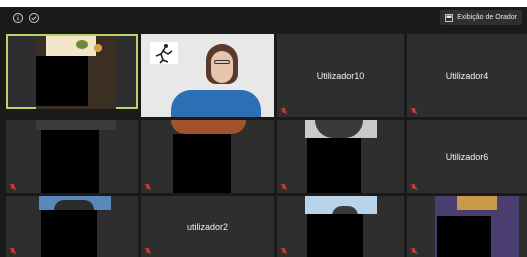 Image resolution: width=527 pixels, height=257 pixels. What do you see at coordinates (18, 18) in the screenshot?
I see `info-icon` at bounding box center [18, 18].